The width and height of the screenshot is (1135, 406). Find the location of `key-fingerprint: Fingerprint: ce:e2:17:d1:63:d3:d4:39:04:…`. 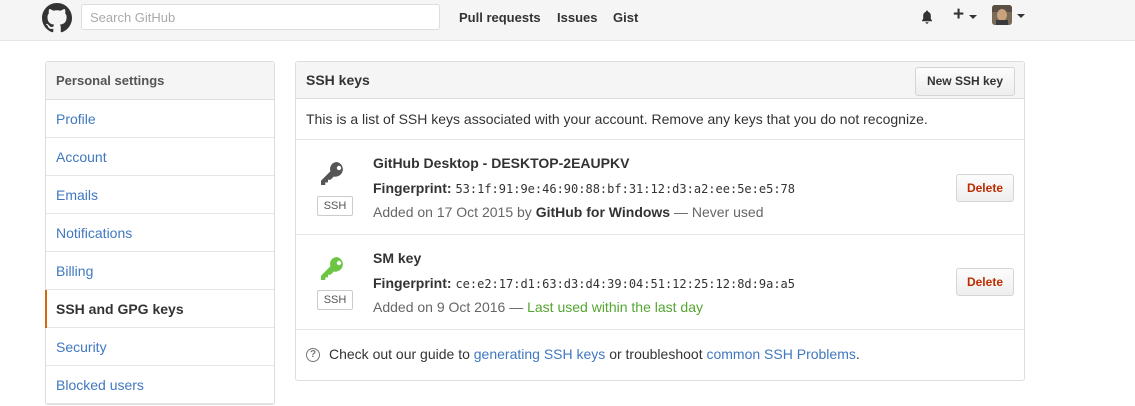

key-fingerprint: Fingerprint: ce:e2:17:d1:63:d3:d4:39:04:… is located at coordinates (584, 283).